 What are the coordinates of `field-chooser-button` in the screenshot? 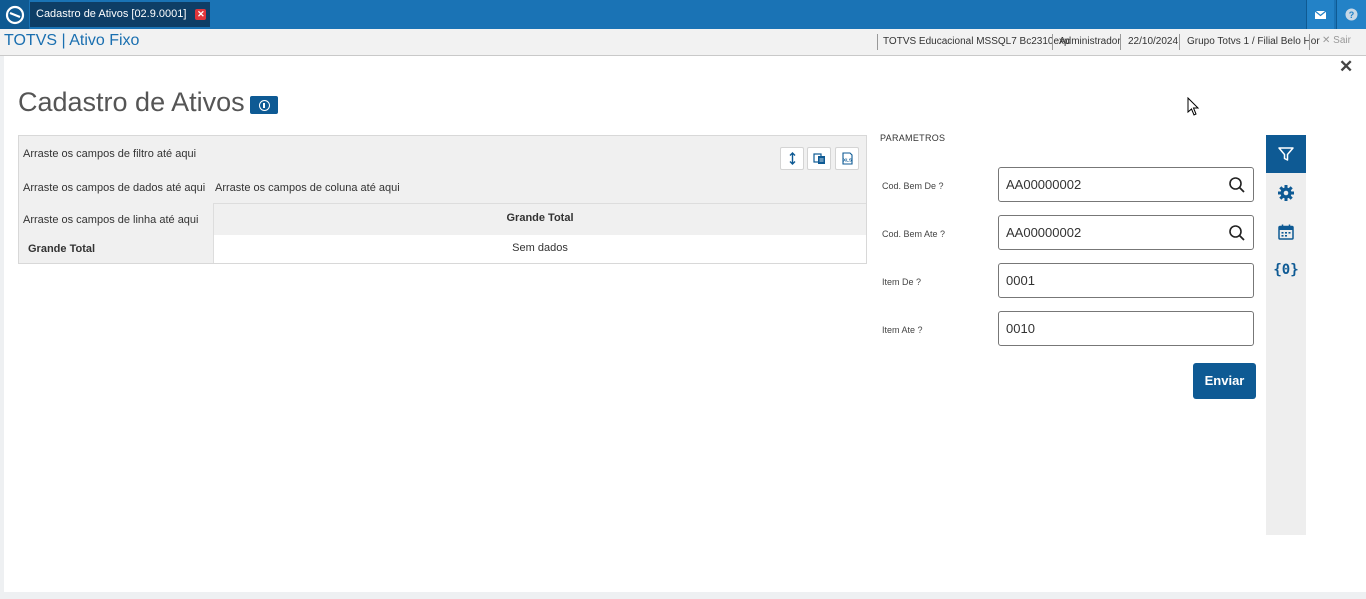 It's located at (819, 158).